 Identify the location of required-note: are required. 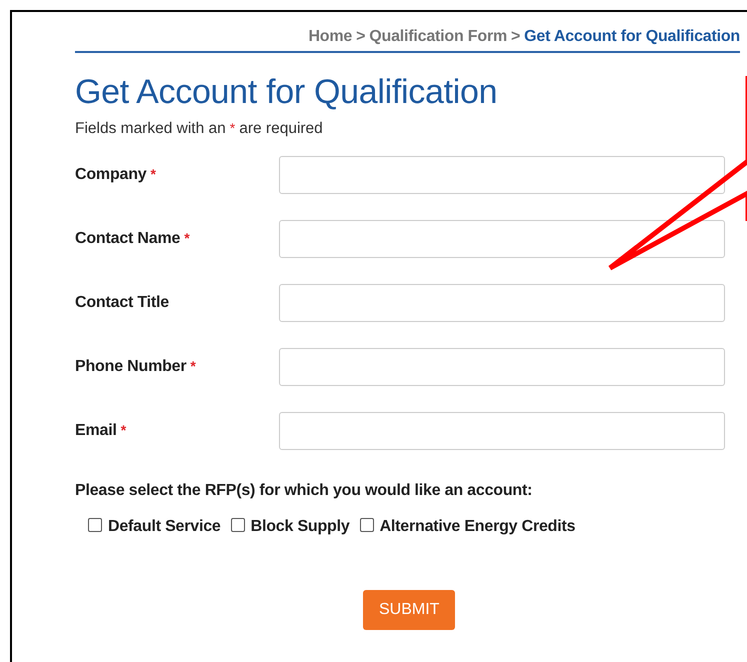
(281, 129).